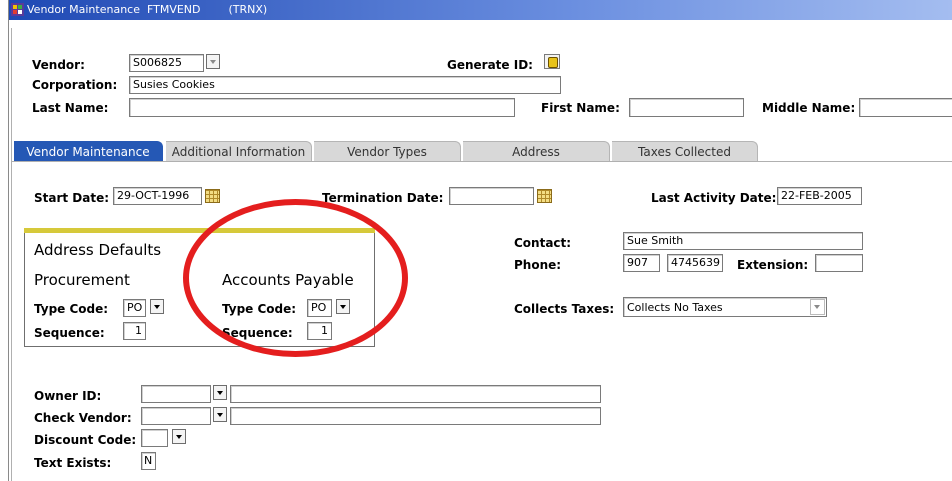 This screenshot has width=952, height=481. What do you see at coordinates (147, 9) in the screenshot?
I see `window-title: Vendor Maintenance FTMVEND (TRNX)` at bounding box center [147, 9].